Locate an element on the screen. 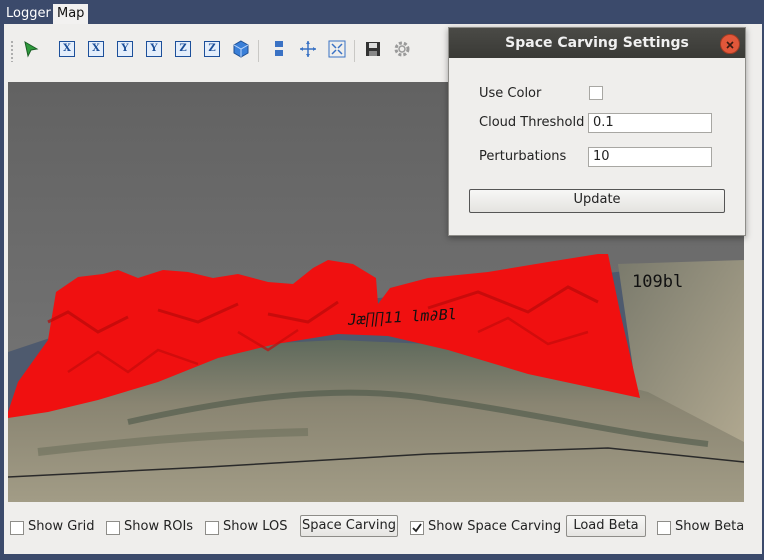 This screenshot has width=764, height=560. axis-z-pos-button: Z is located at coordinates (183, 49).